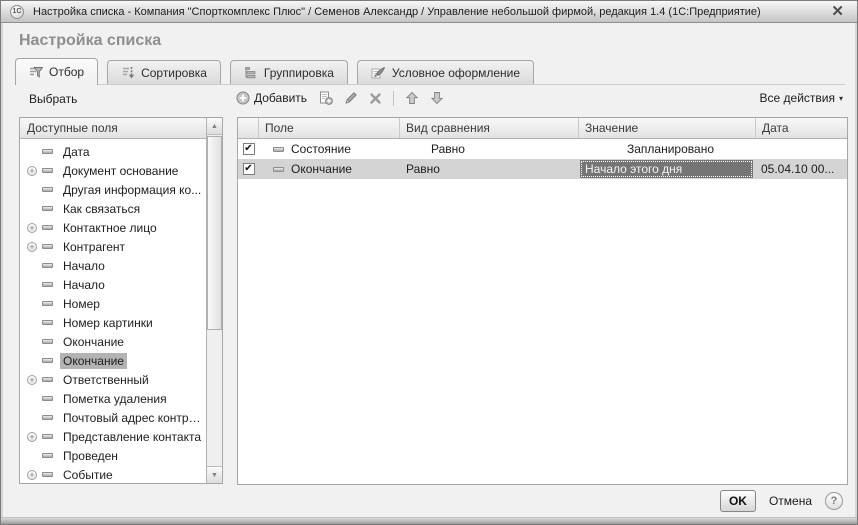 Image resolution: width=858 pixels, height=525 pixels. Describe the element at coordinates (17, 11) in the screenshot. I see `1c-logo-icon: 1С` at that location.